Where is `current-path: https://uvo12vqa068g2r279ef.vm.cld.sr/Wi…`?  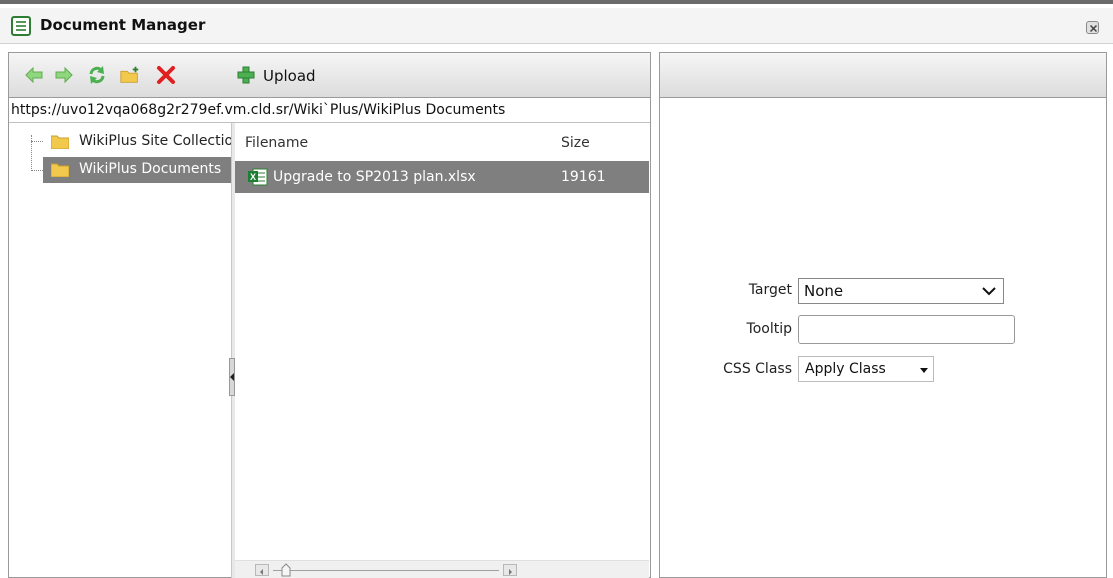 current-path: https://uvo12vqa068g2r279ef.vm.cld.sr/Wi… is located at coordinates (258, 110).